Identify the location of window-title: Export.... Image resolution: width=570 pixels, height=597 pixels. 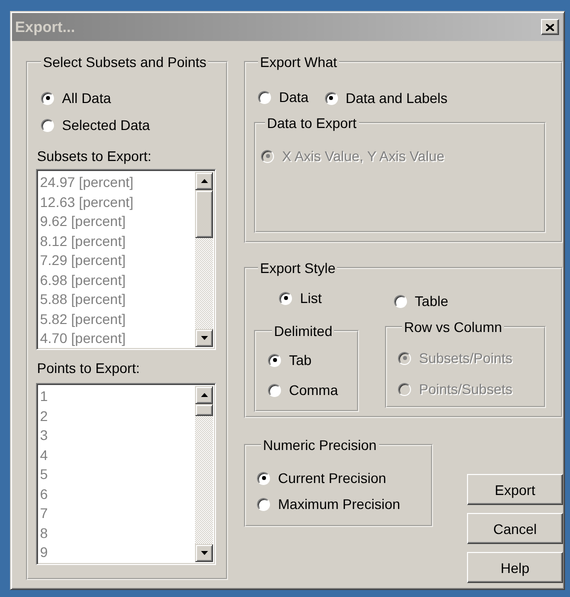
(45, 27).